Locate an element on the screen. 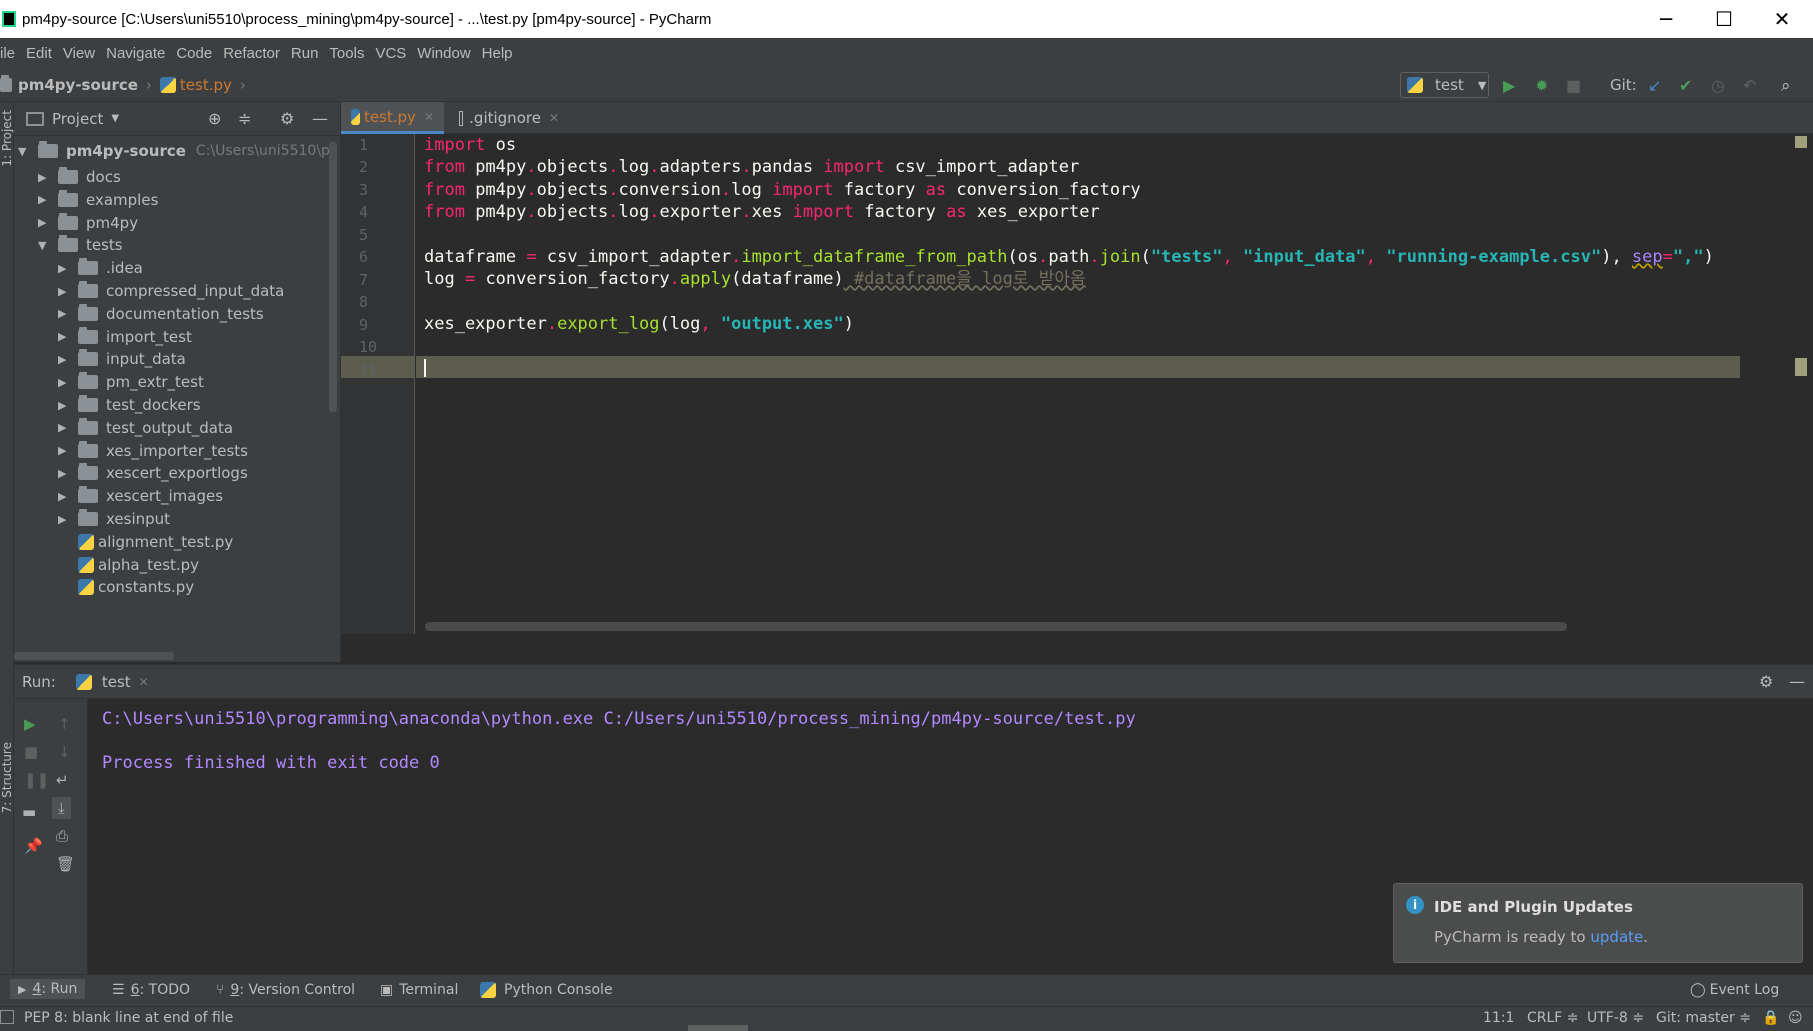  stop-icon: ■ is located at coordinates (1573, 85).